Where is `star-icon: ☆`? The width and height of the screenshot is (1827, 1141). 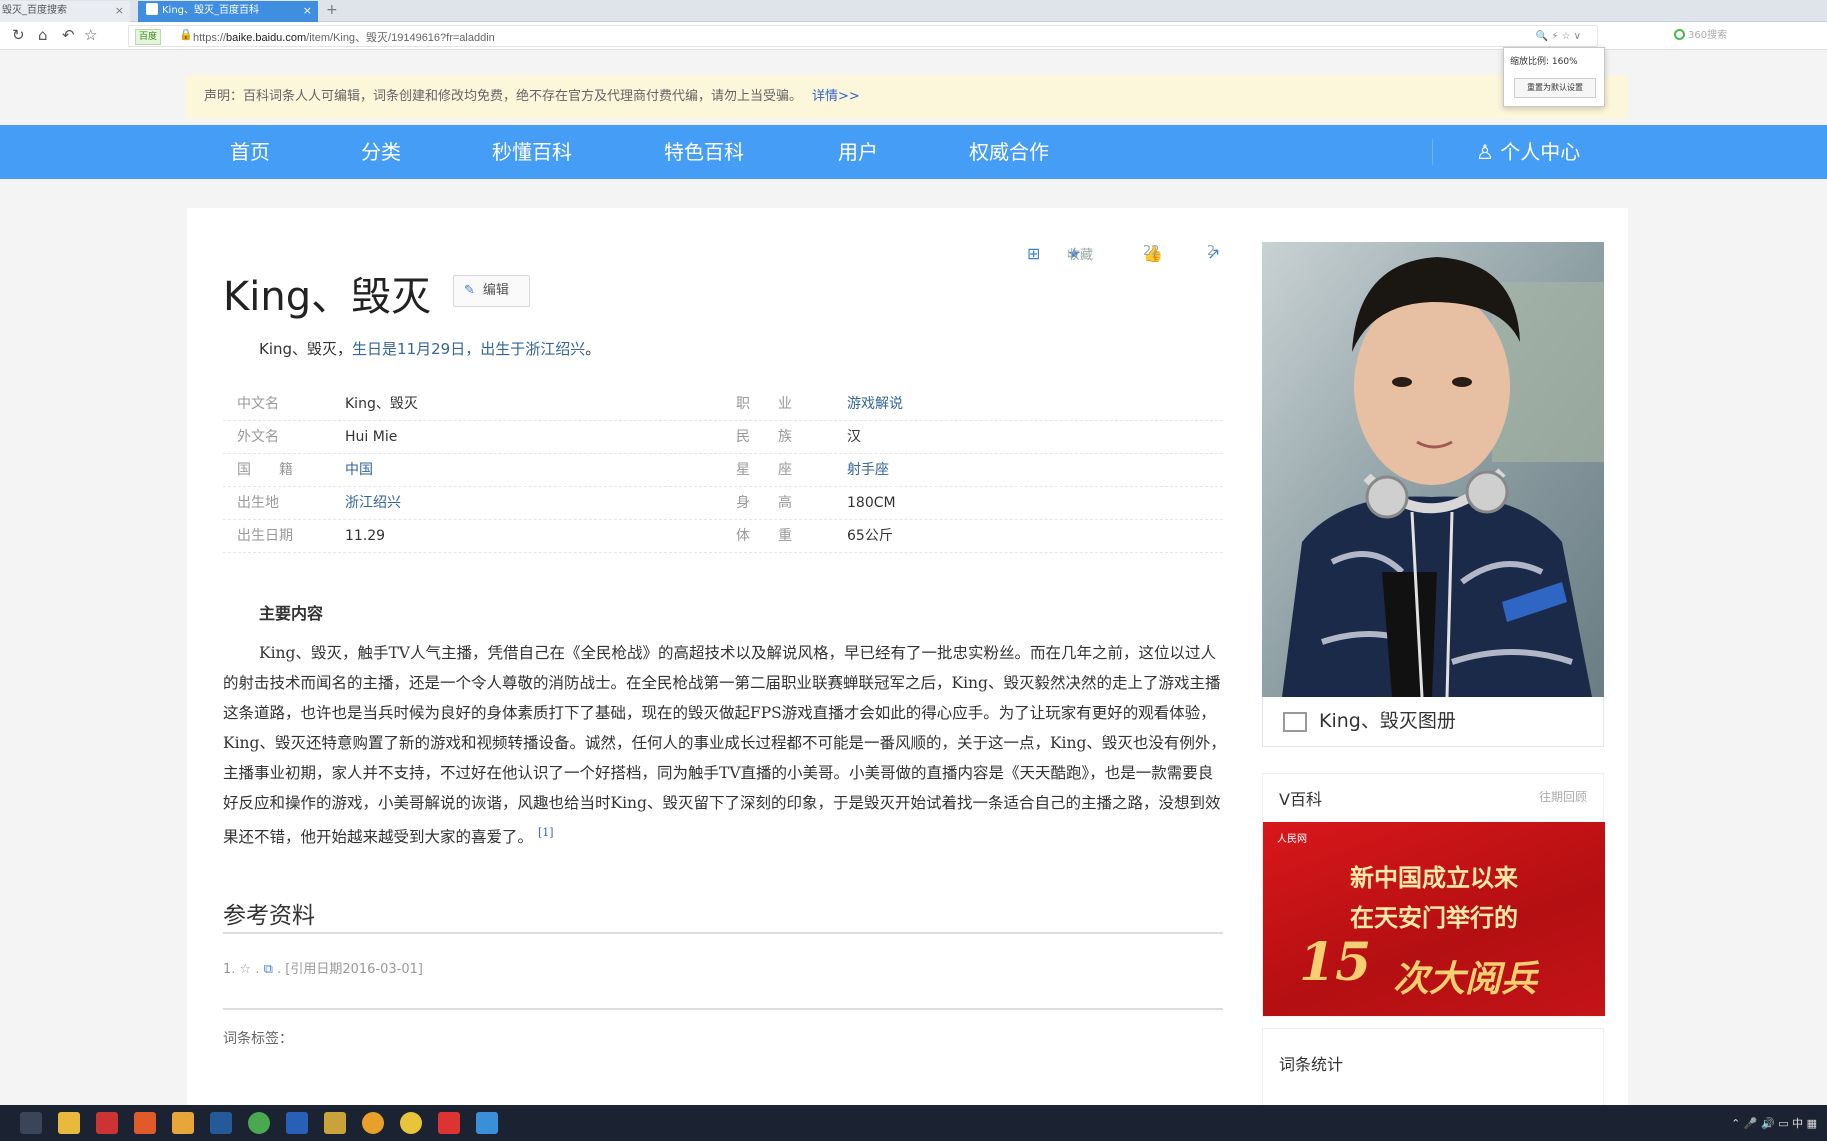
star-icon: ☆ is located at coordinates (90, 35).